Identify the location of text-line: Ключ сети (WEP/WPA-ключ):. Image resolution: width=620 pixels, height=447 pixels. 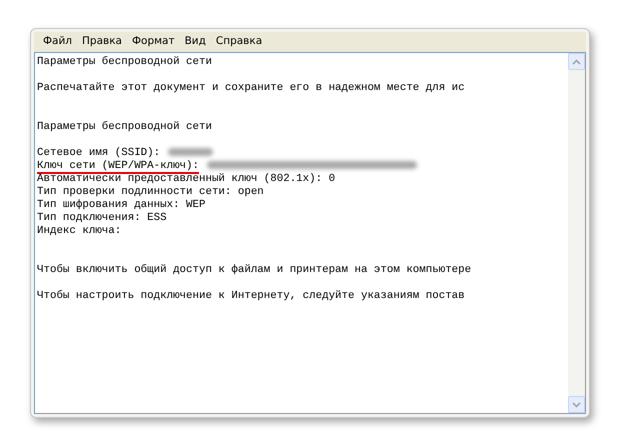
(118, 167).